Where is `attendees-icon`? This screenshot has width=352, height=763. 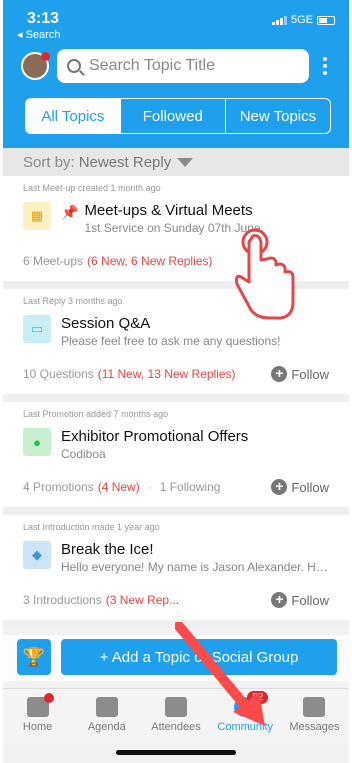 attendees-icon is located at coordinates (176, 707).